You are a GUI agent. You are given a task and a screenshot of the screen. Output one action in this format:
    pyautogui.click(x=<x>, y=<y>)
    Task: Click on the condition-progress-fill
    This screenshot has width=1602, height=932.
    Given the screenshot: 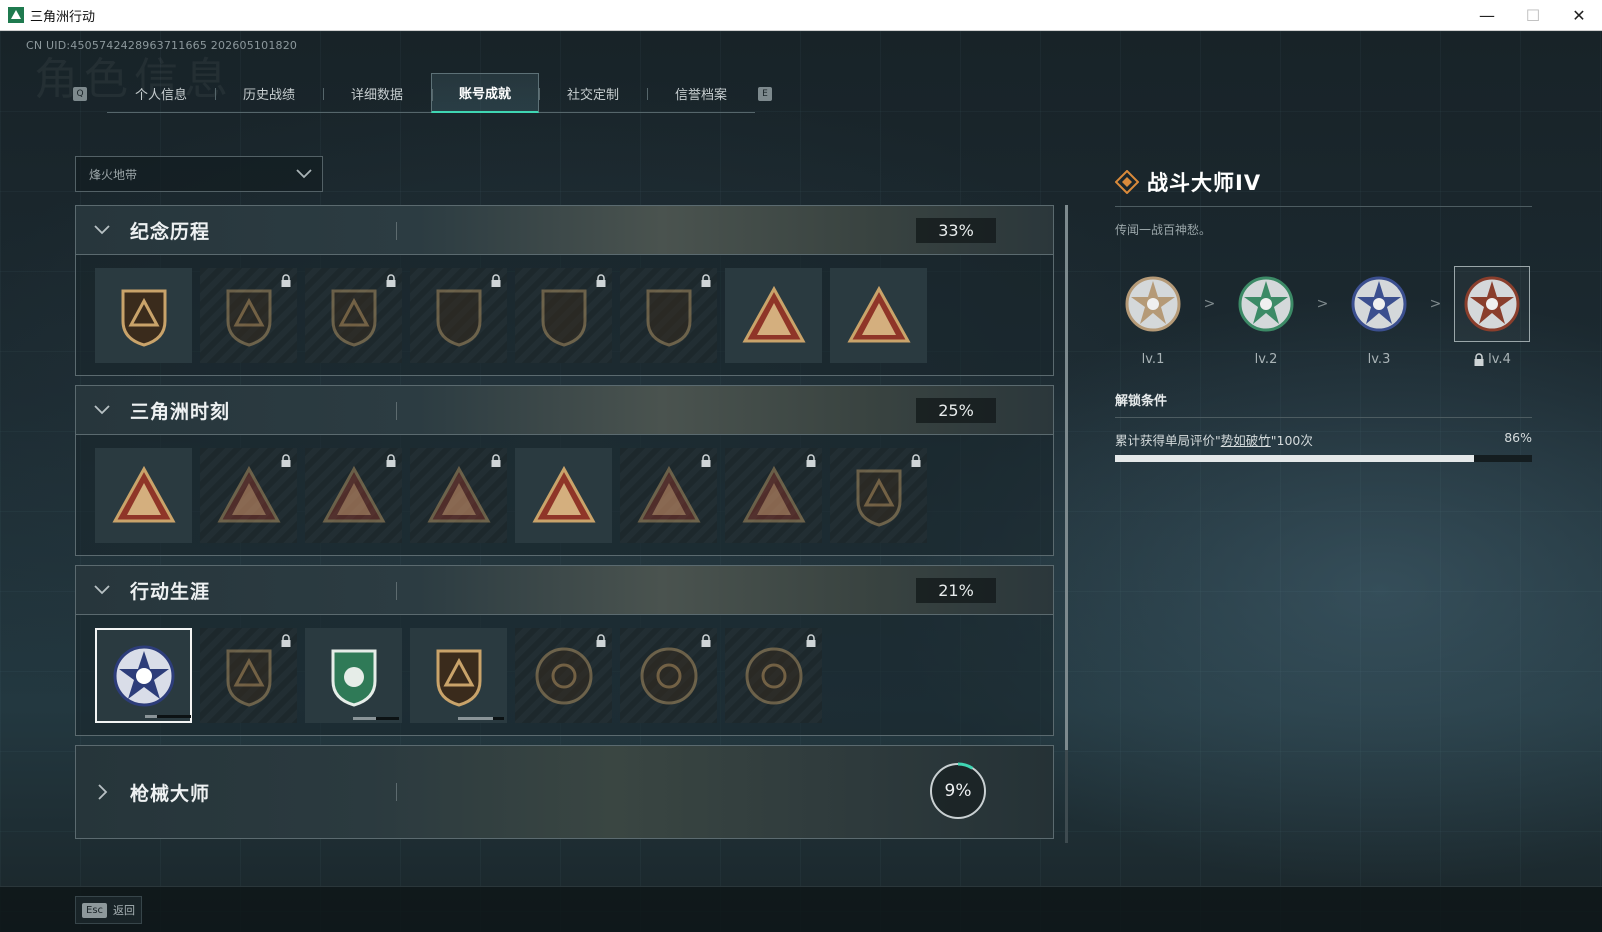 What is the action you would take?
    pyautogui.click(x=1294, y=458)
    